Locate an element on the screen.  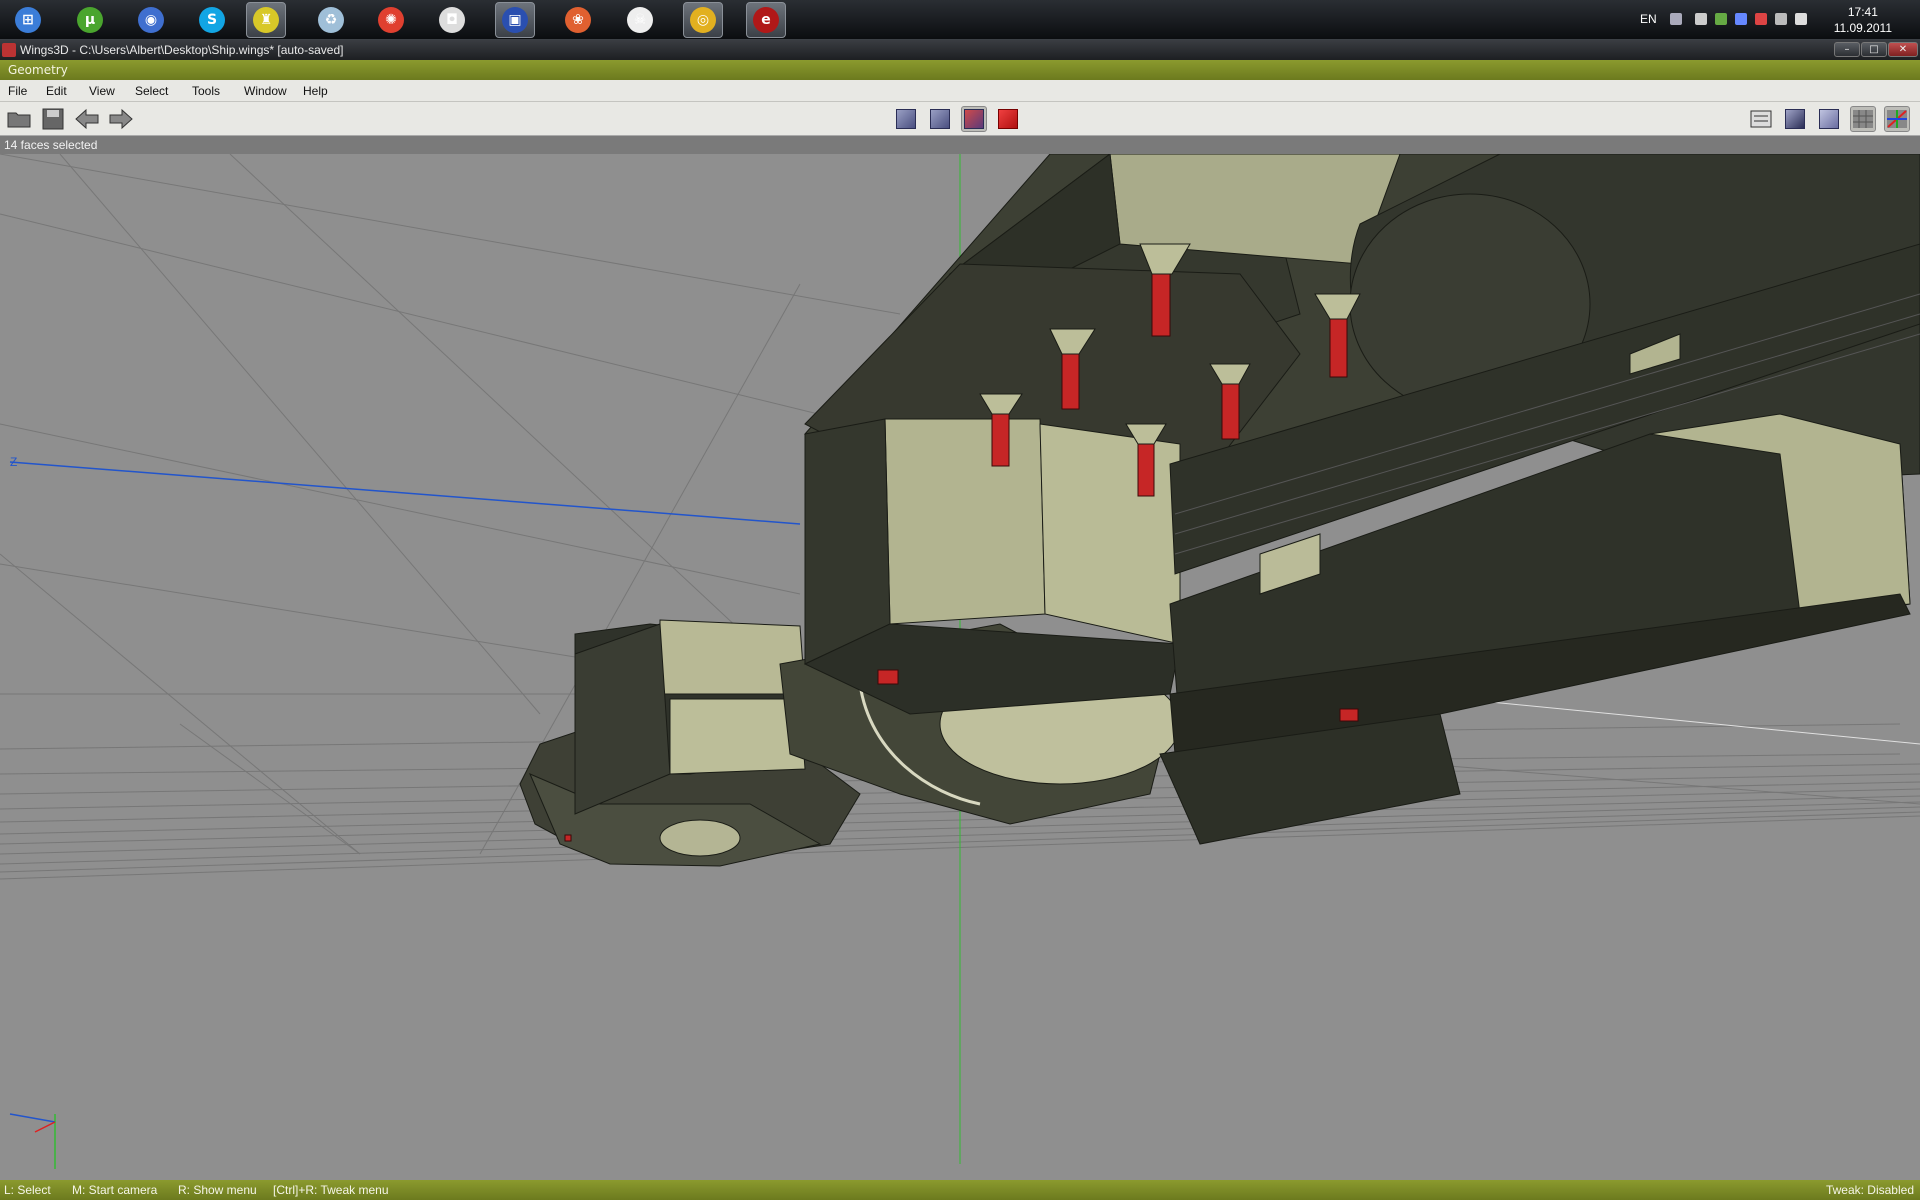
taskbar-app-yellow-icon: ♜ is located at coordinates (266, 20).